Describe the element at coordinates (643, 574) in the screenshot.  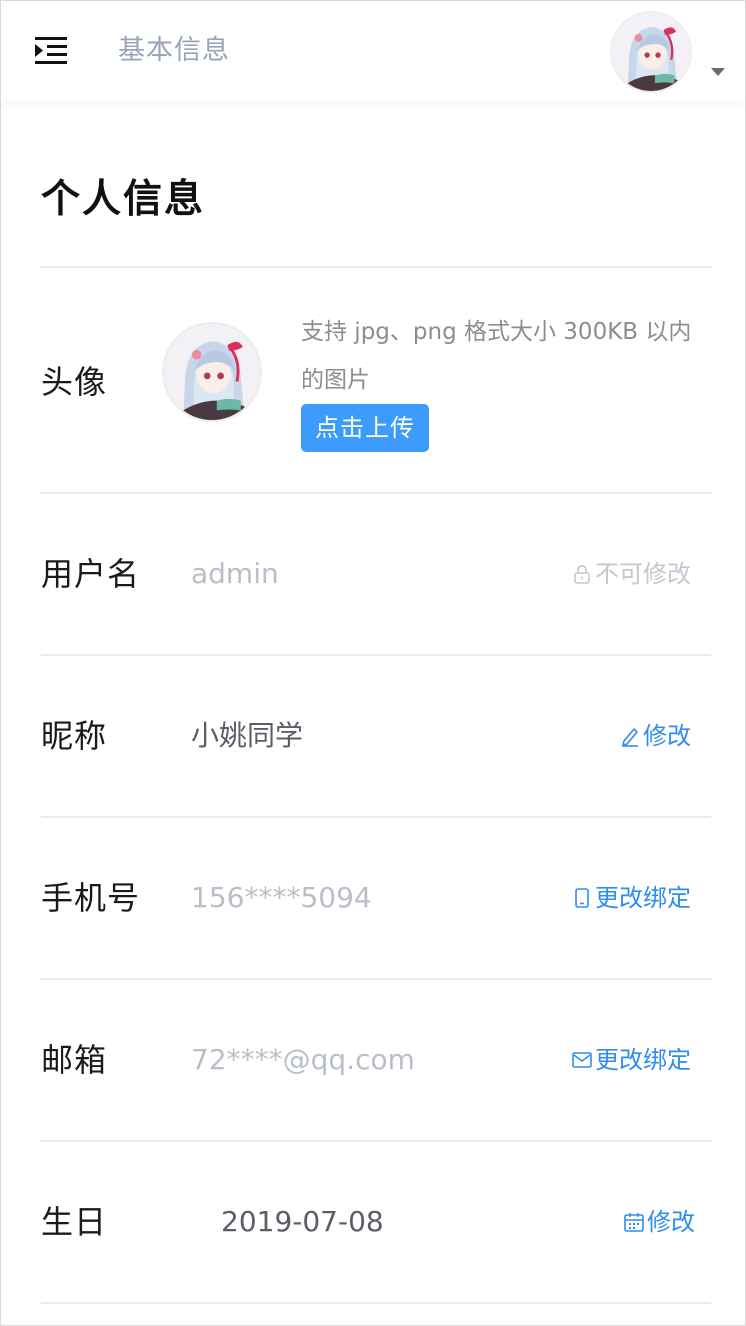
I see `username-action-label: 不可修改` at that location.